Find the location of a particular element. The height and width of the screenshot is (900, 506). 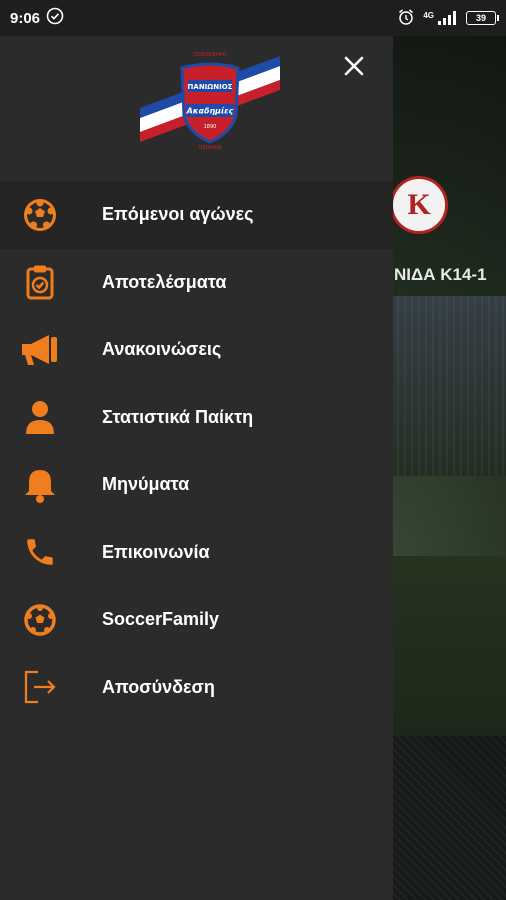

bell-icon is located at coordinates (40, 485).